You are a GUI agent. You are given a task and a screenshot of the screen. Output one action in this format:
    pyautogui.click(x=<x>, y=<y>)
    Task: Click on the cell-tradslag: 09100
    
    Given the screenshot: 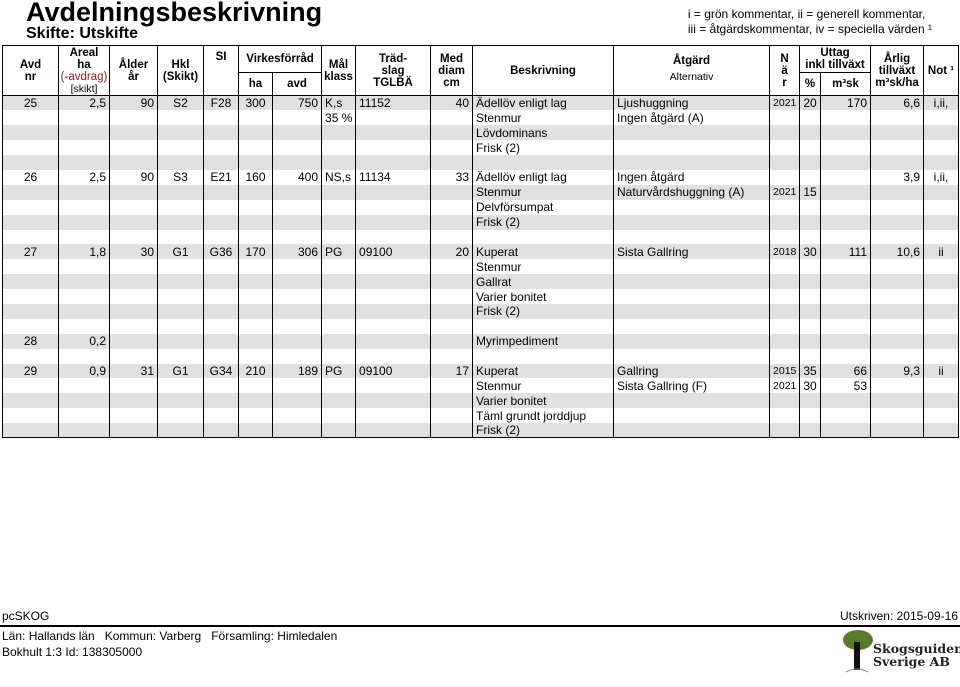 What is the action you would take?
    pyautogui.click(x=393, y=371)
    